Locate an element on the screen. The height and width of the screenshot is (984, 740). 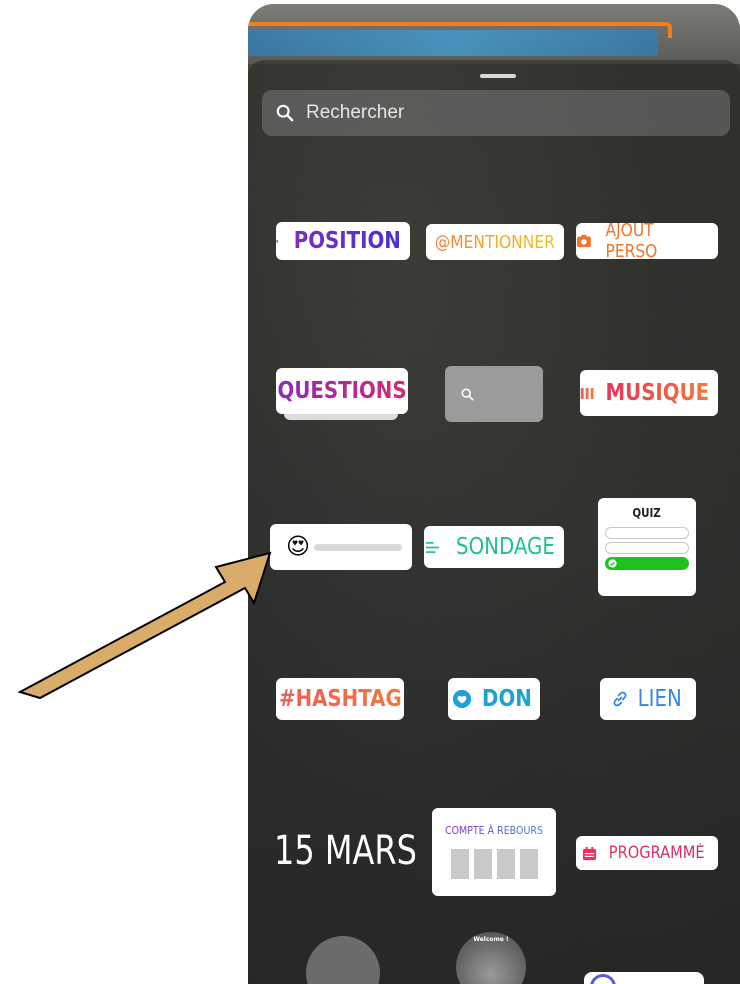
sticker-questions: QUESTIONS is located at coordinates (342, 391).